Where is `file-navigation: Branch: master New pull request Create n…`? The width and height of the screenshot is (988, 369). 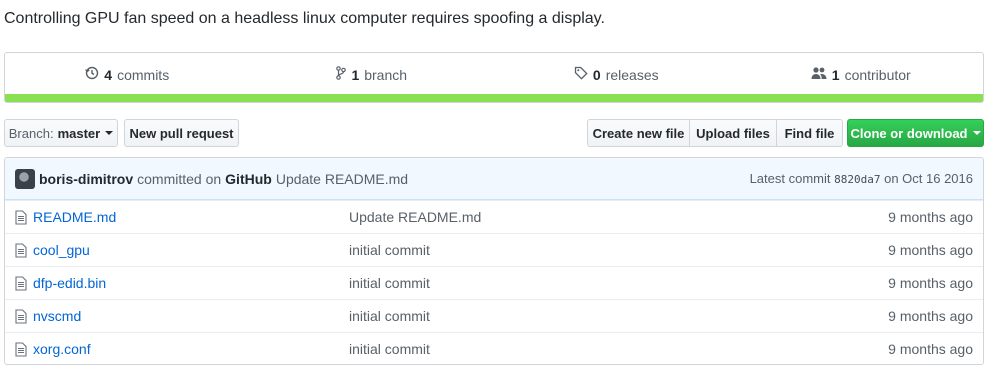
file-navigation: Branch: master New pull request Create n… is located at coordinates (494, 133).